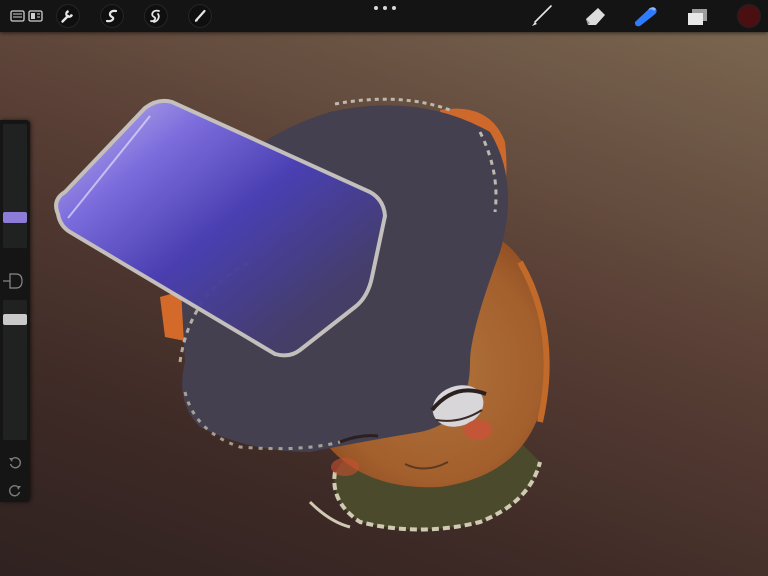 The image size is (768, 576). I want to click on eraser-icon, so click(646, 16).